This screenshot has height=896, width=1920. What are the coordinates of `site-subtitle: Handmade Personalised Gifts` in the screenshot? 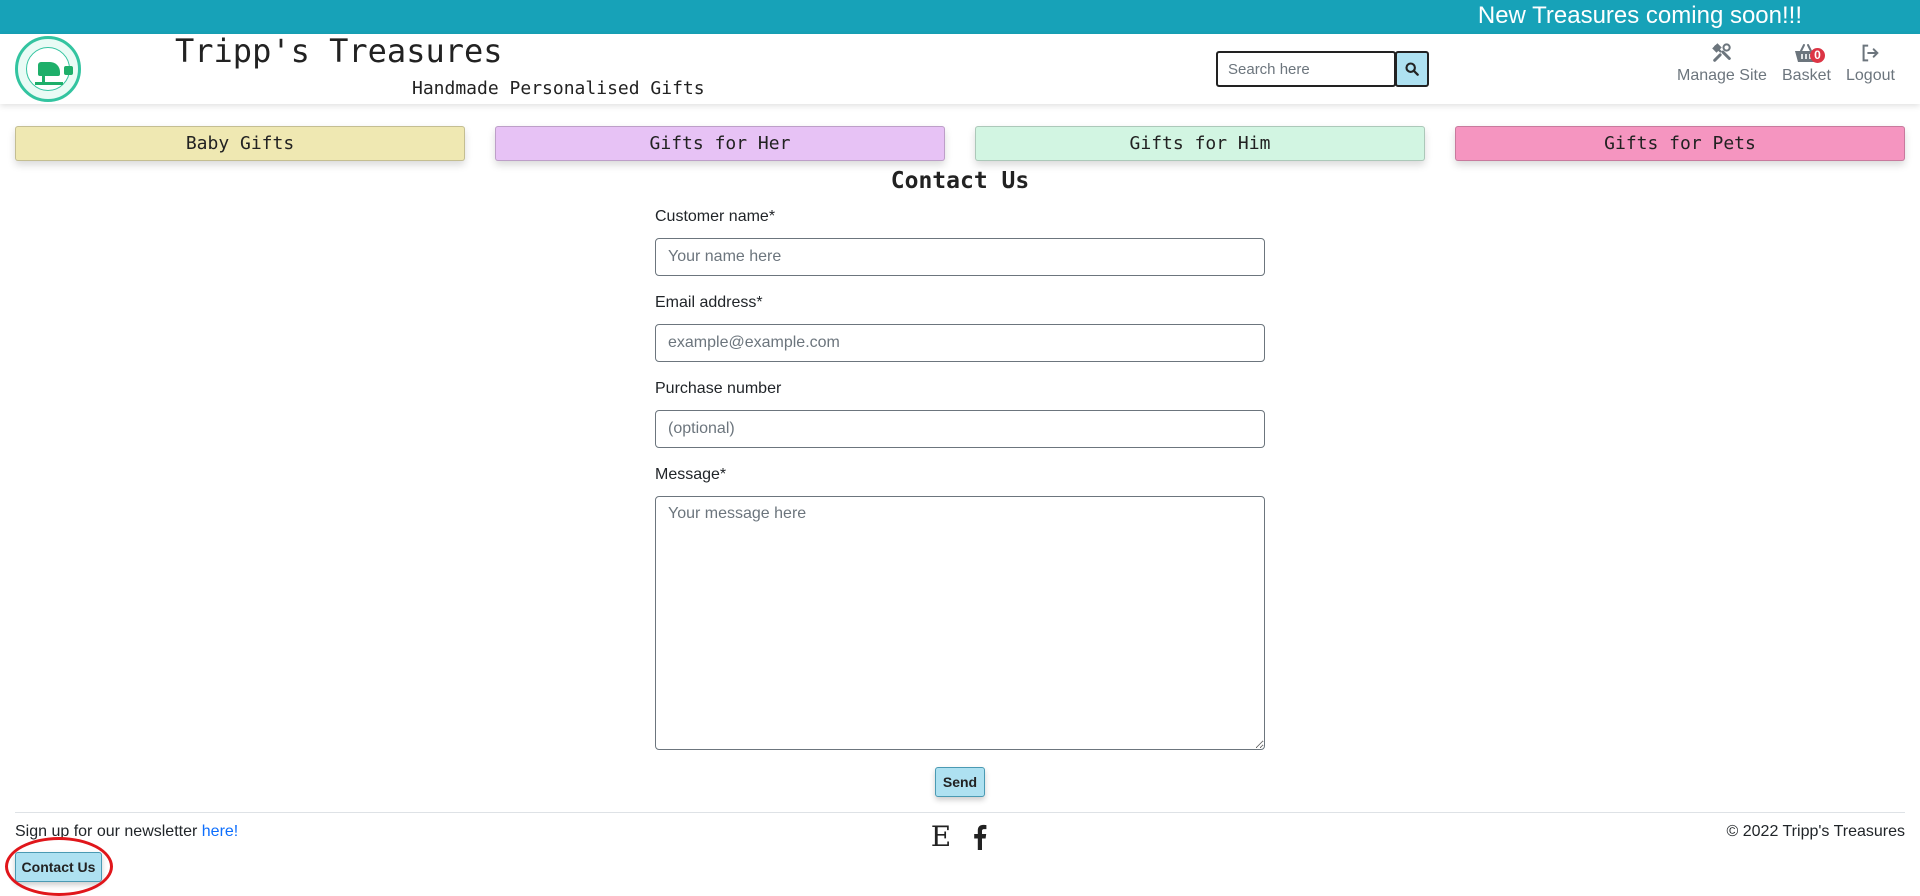 It's located at (558, 88).